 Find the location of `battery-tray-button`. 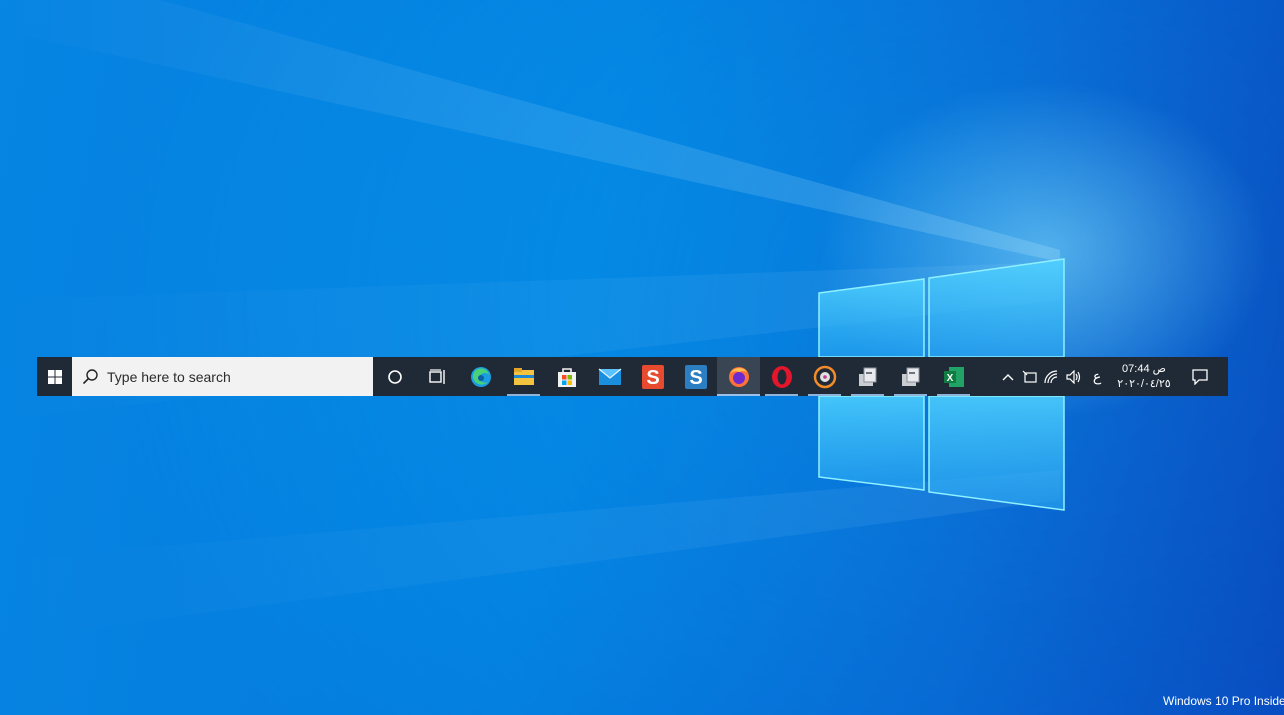

battery-tray-button is located at coordinates (1030, 377).